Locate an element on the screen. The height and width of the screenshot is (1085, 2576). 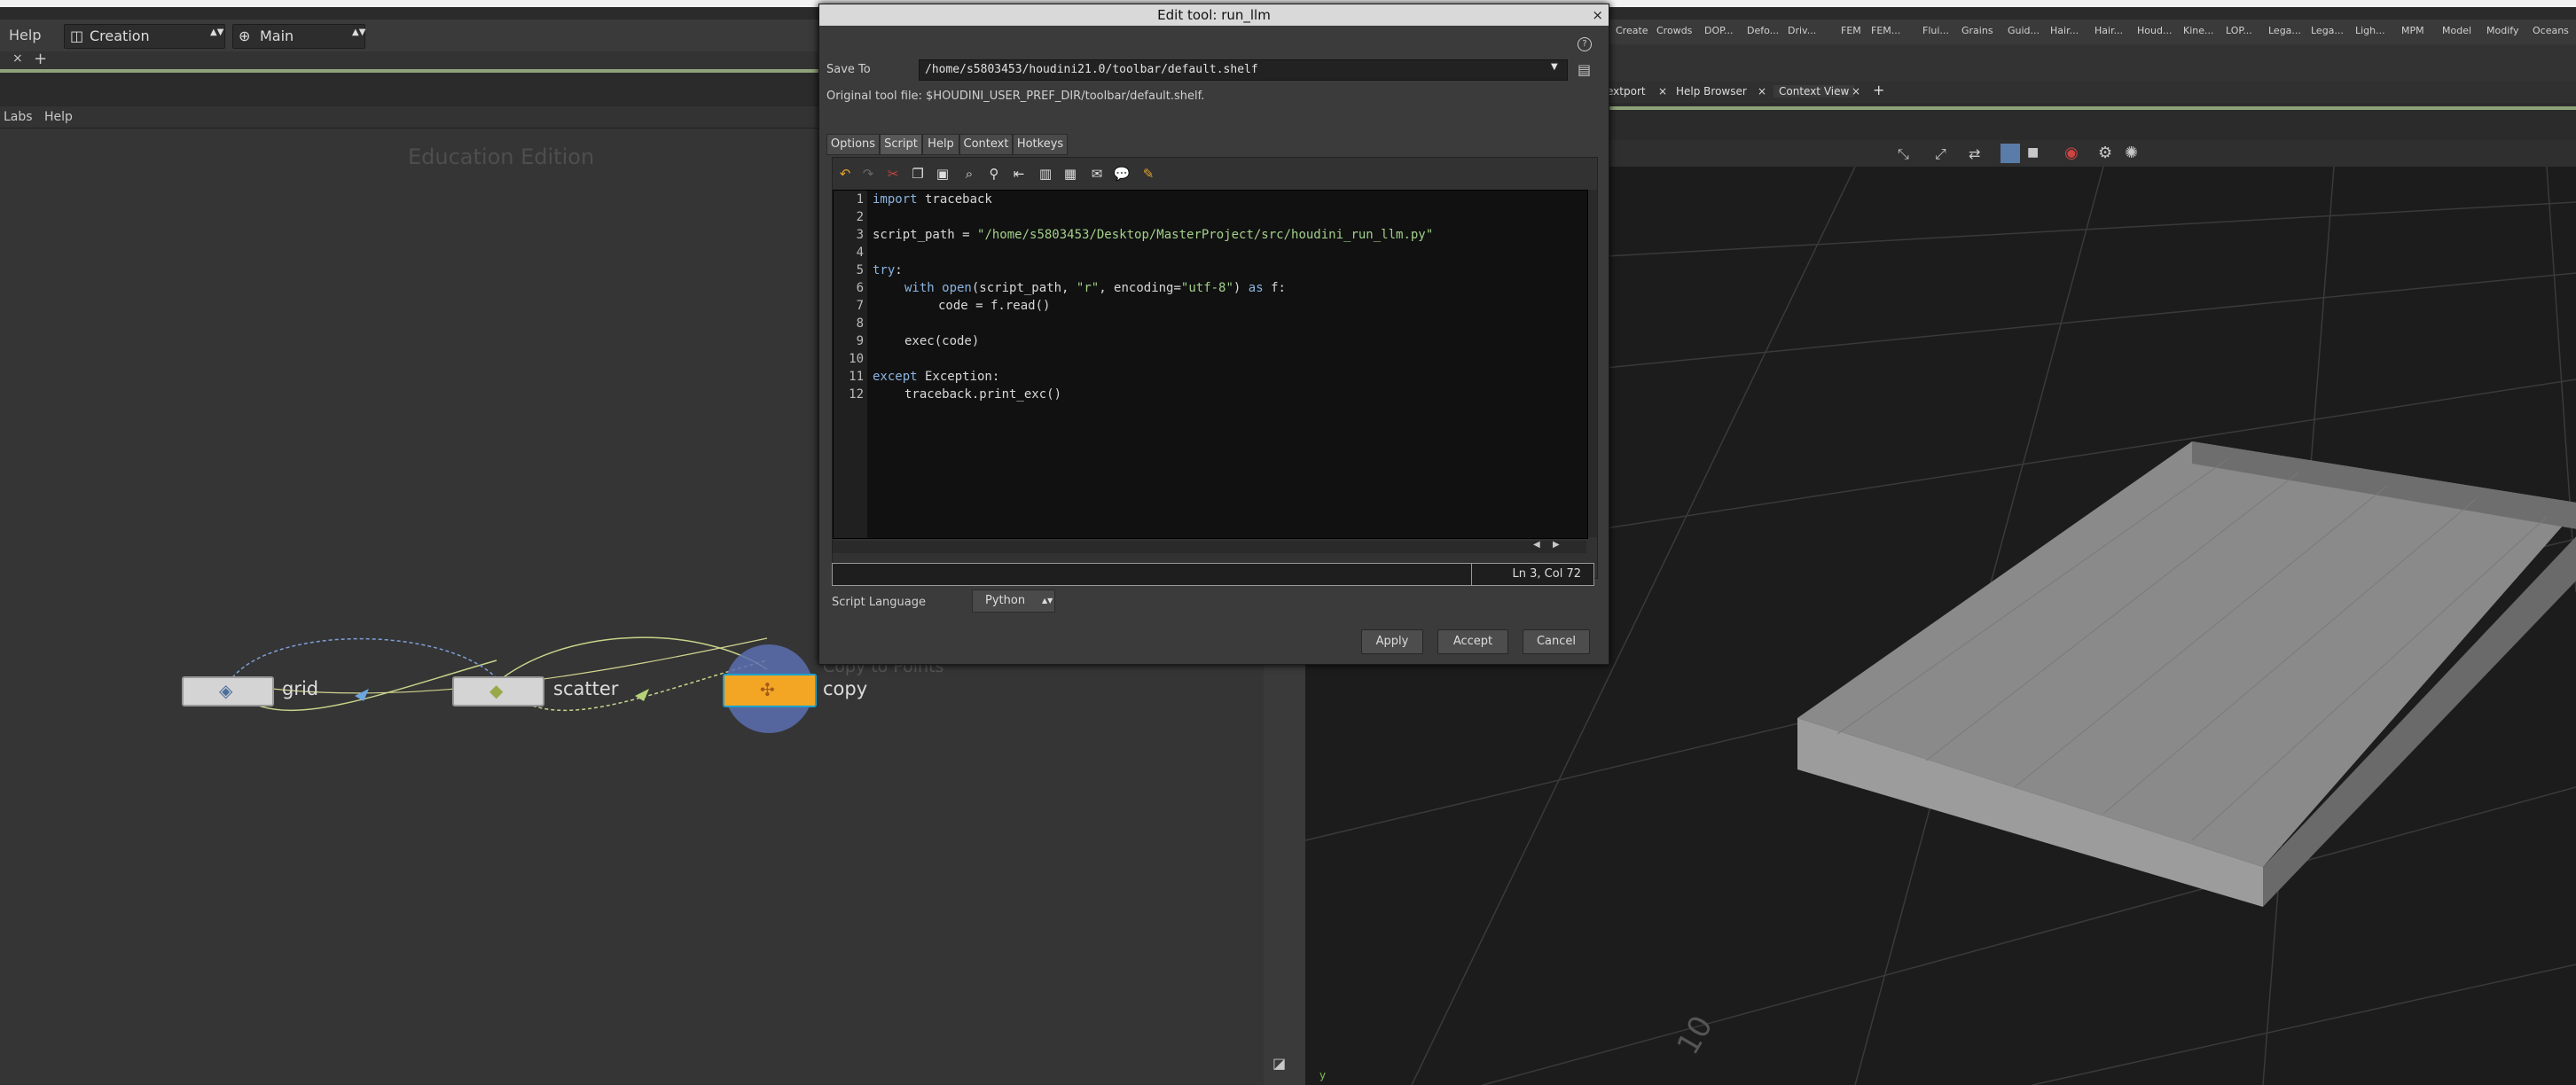
view-tool-icon: ⇄ is located at coordinates (1974, 153).